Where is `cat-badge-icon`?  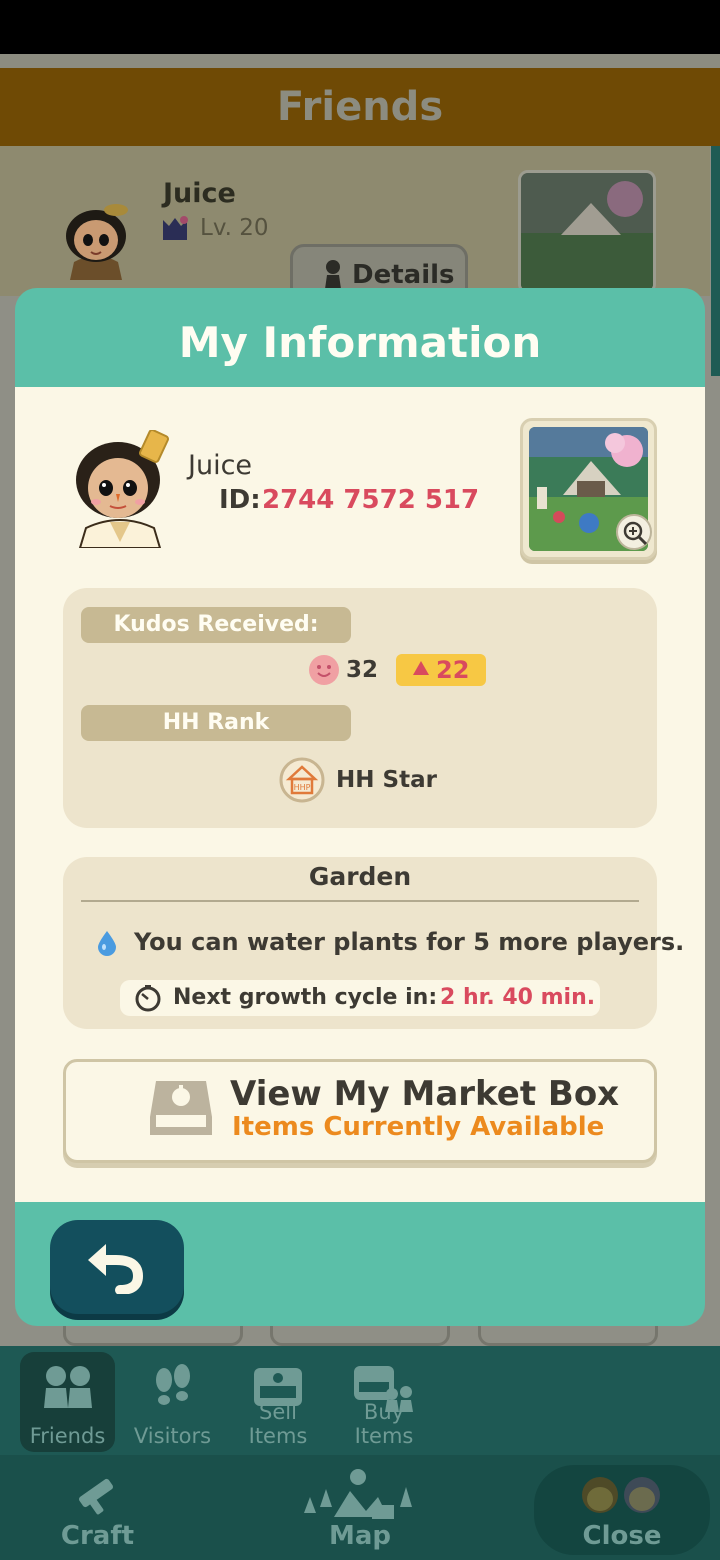
cat-badge-icon is located at coordinates (175, 228).